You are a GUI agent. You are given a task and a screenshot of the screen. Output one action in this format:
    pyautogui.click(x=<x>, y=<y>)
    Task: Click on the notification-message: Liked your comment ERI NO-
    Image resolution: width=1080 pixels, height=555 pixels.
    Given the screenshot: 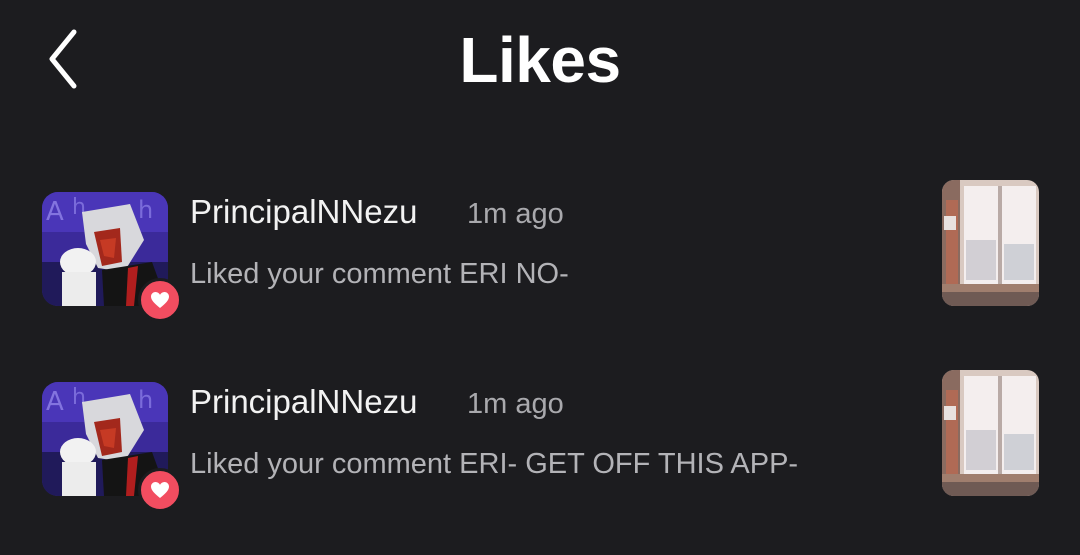 What is the action you would take?
    pyautogui.click(x=379, y=274)
    